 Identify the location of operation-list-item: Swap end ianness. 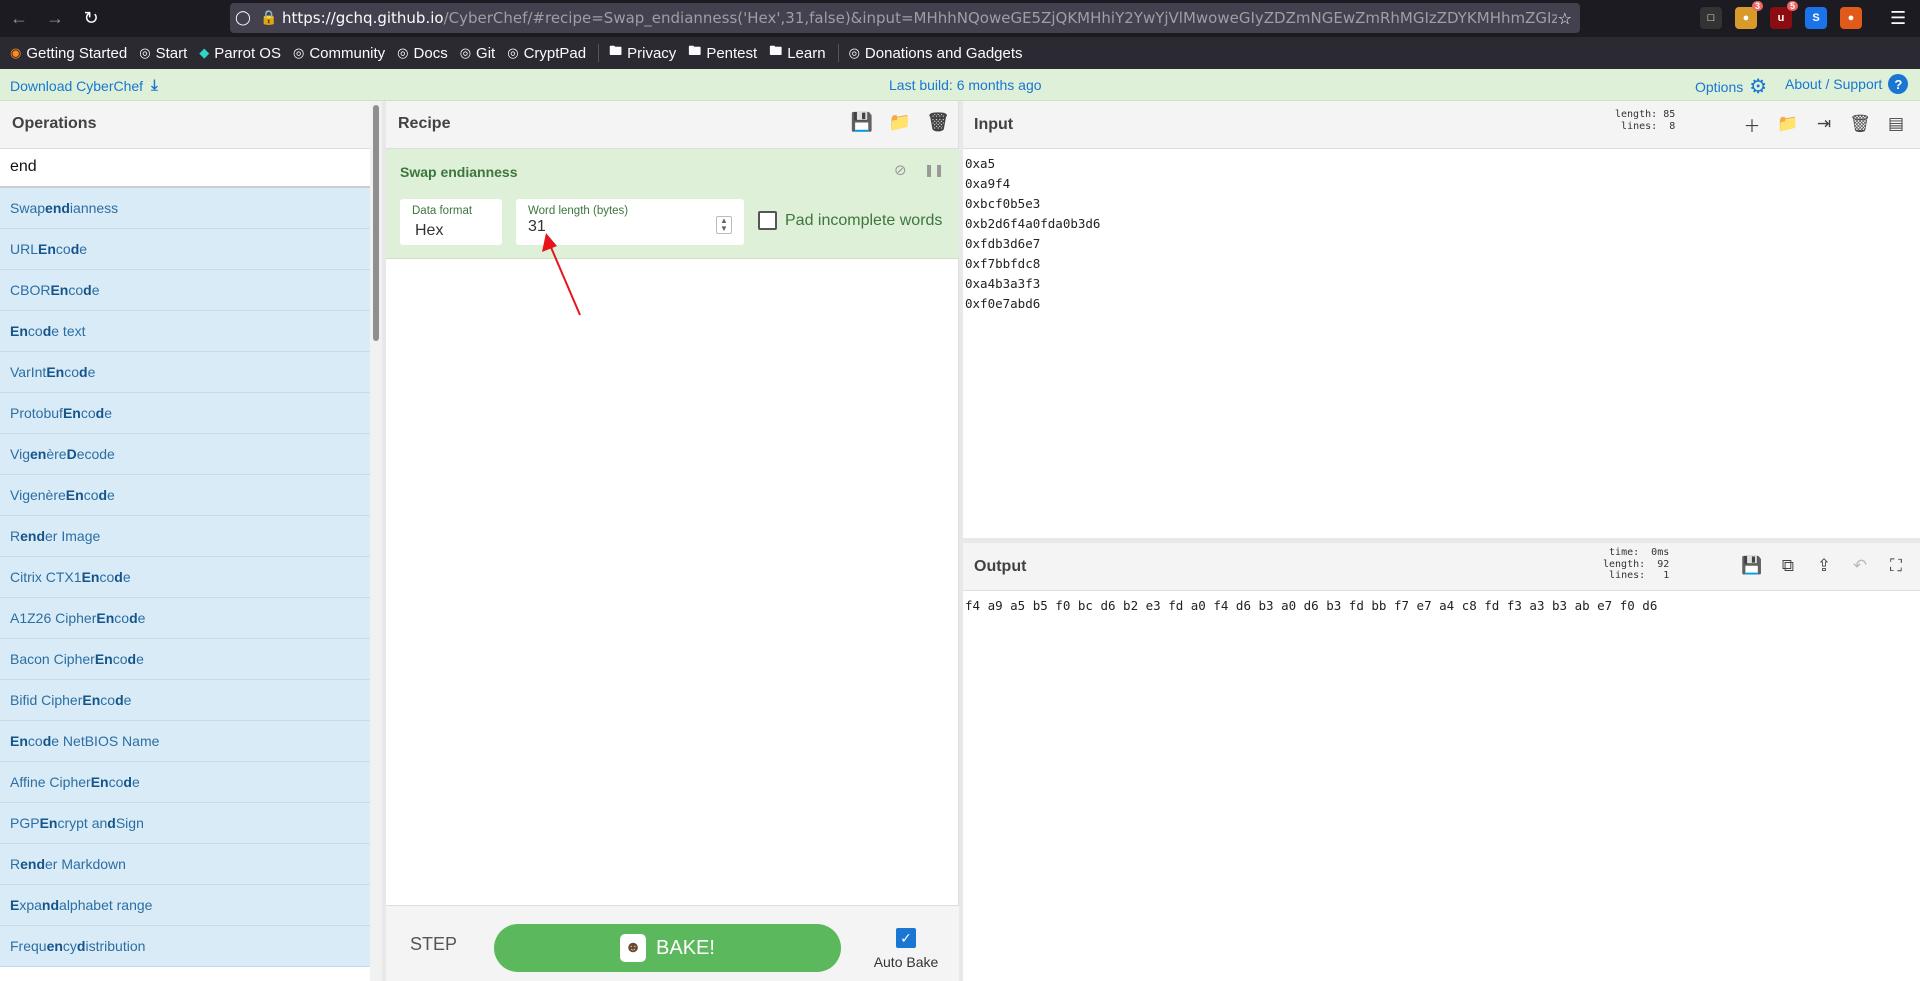
(185, 208).